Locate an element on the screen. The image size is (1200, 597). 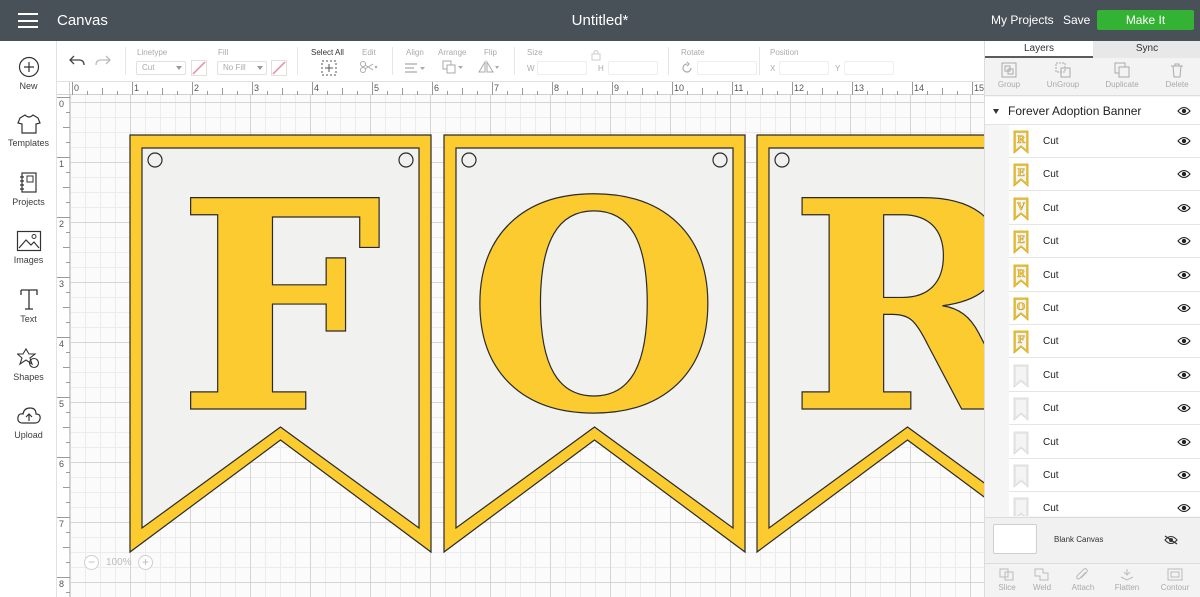
flip-label: Flip is located at coordinates (490, 52).